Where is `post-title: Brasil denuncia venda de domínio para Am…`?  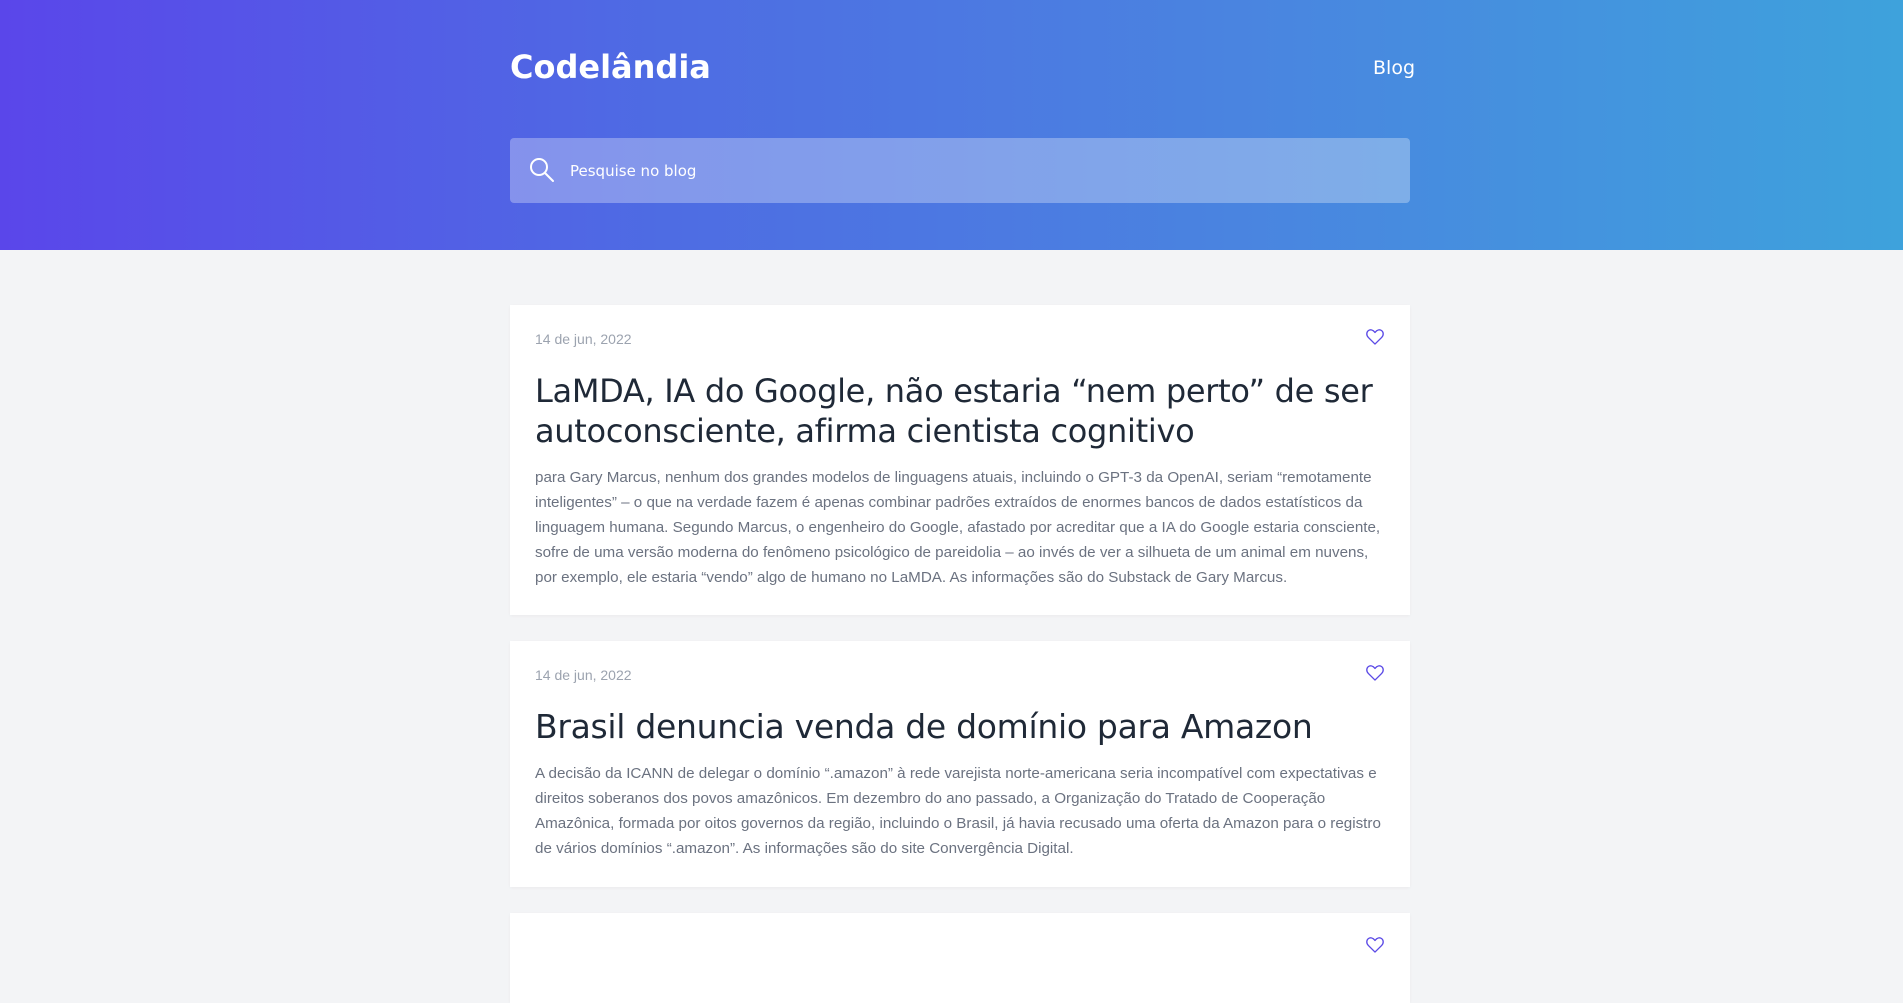 post-title: Brasil denuncia venda de domínio para Am… is located at coordinates (960, 727).